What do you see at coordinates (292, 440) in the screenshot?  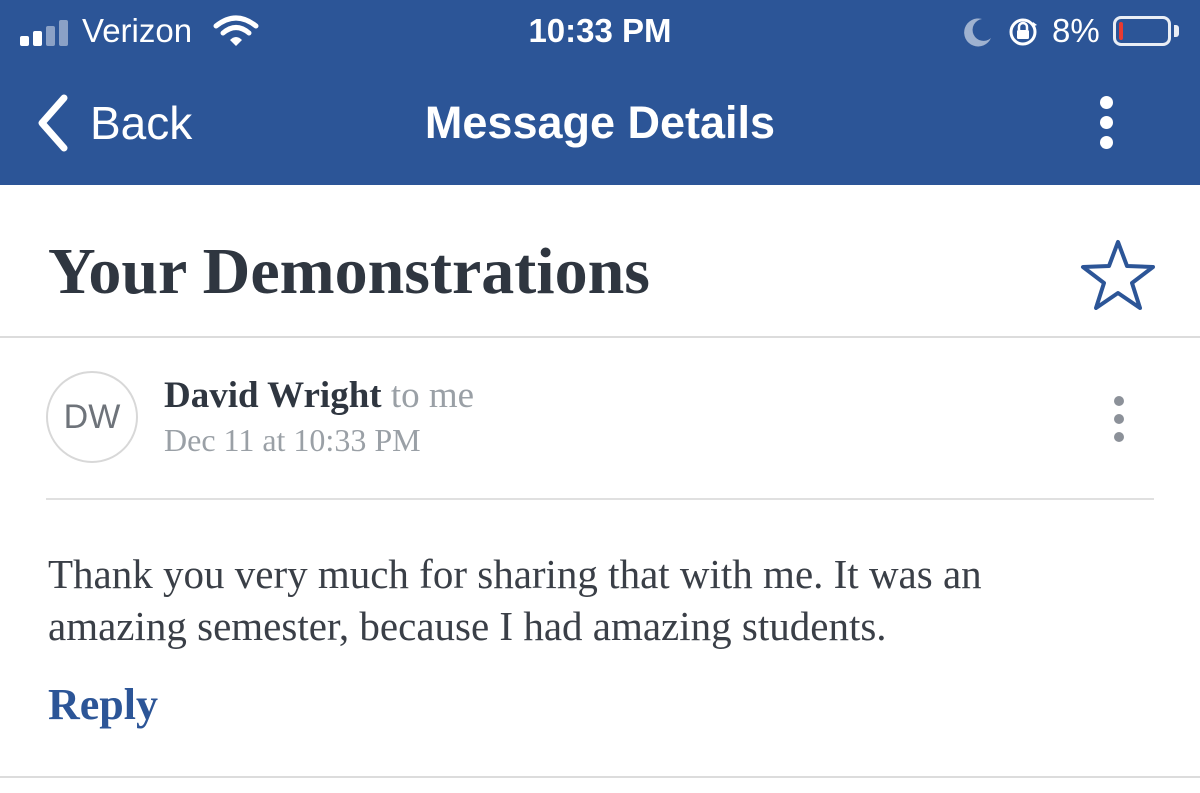 I see `message-date: Dec 11 at 10:33 PM` at bounding box center [292, 440].